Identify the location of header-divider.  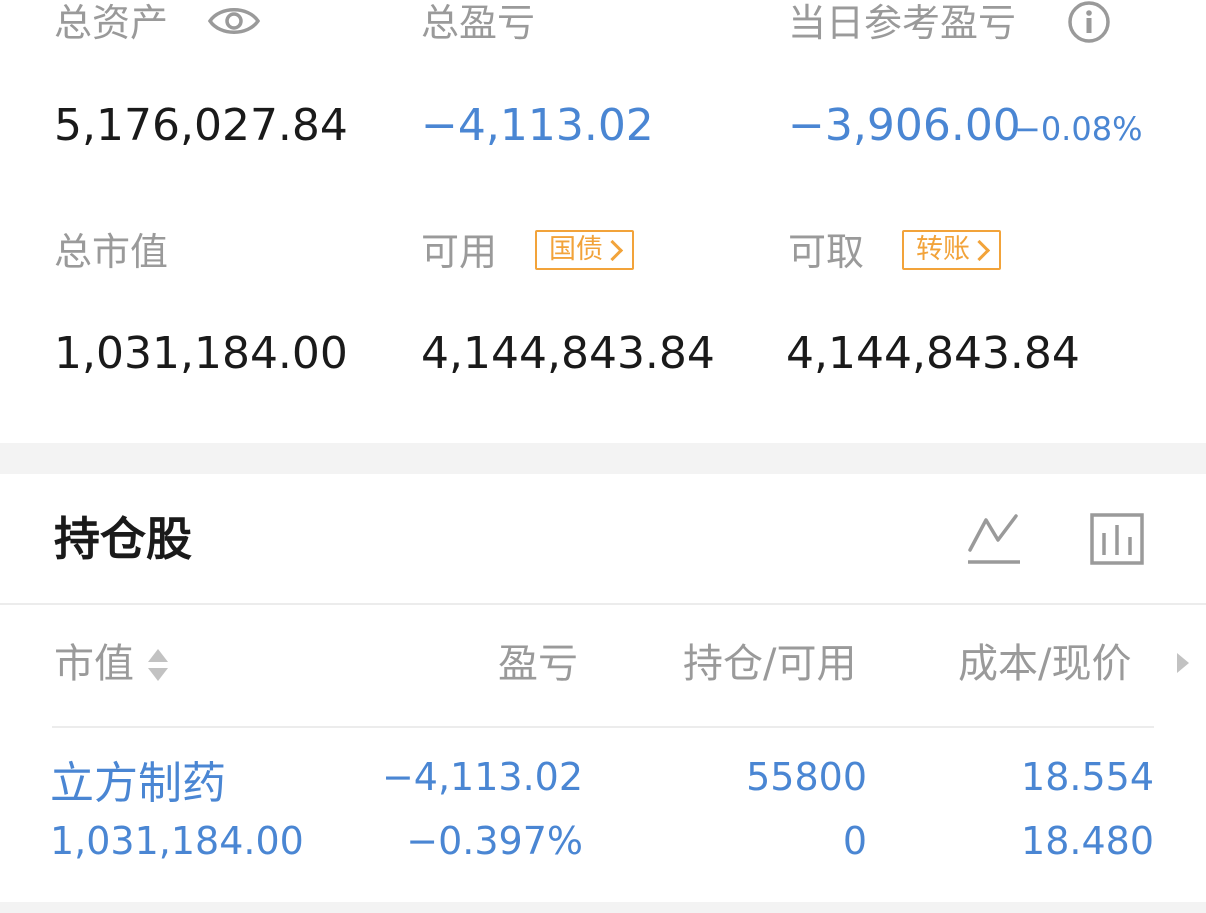
(603, 604).